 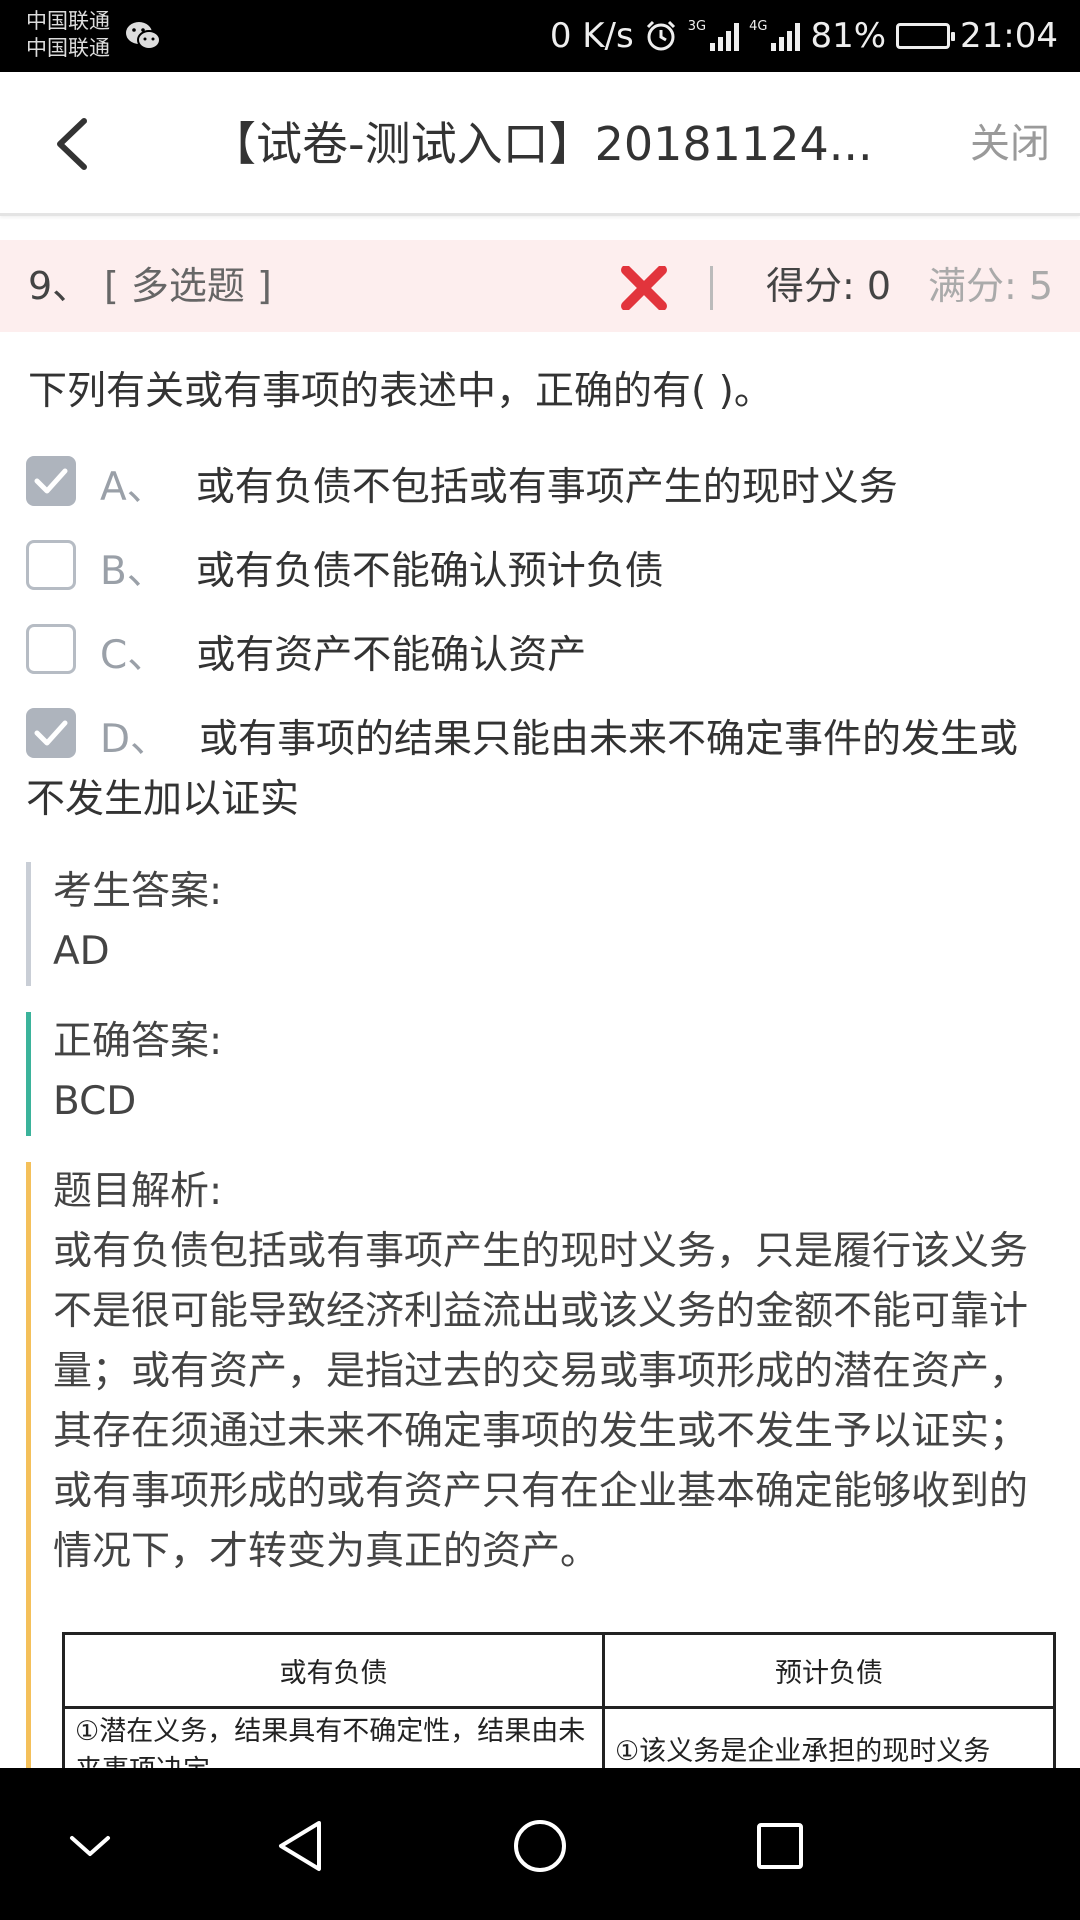 What do you see at coordinates (133, 571) in the screenshot?
I see `option-letter: B、` at bounding box center [133, 571].